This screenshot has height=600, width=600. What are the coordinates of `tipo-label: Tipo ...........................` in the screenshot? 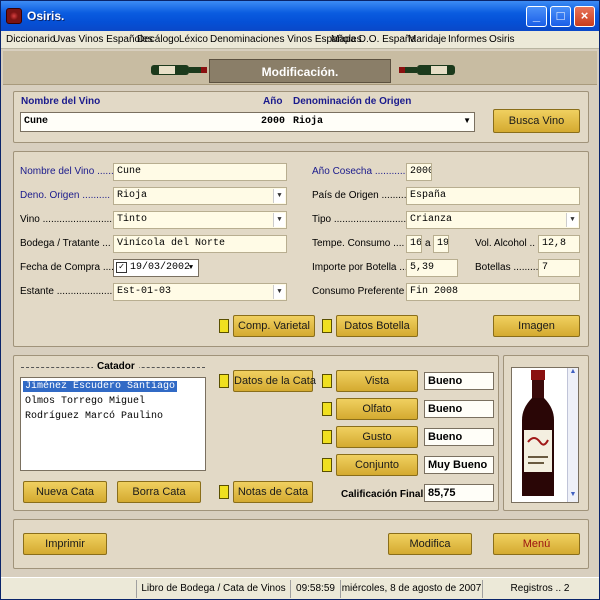 It's located at (360, 219).